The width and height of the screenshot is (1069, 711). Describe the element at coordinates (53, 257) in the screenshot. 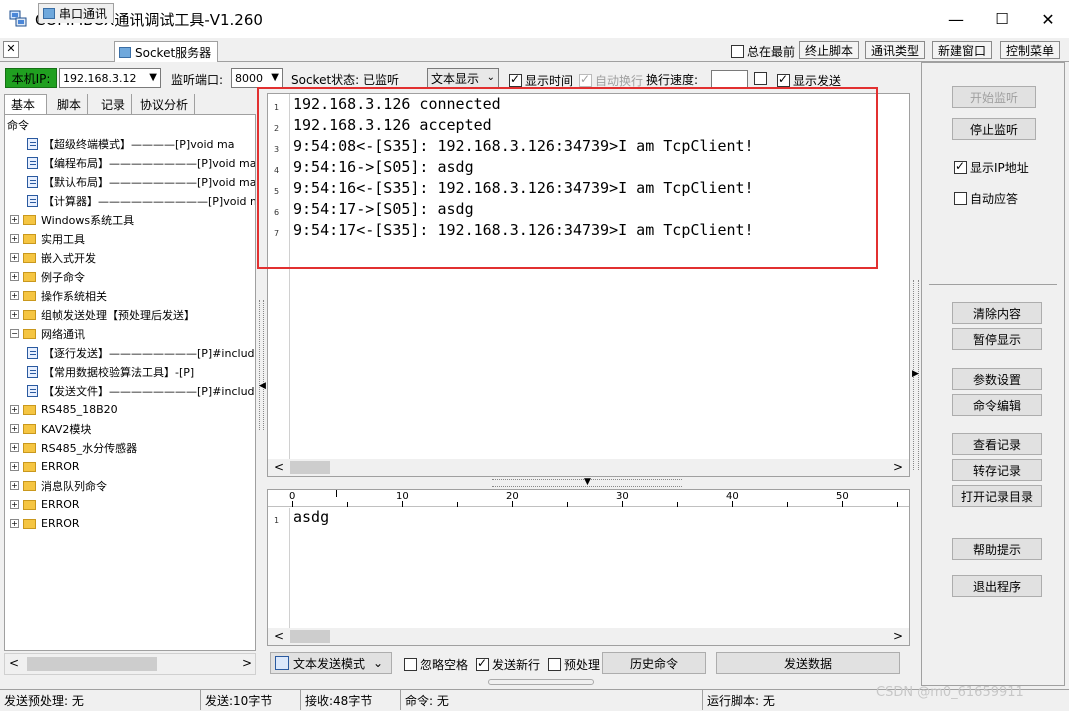

I see `tree-folder: + 嵌入式开发` at that location.